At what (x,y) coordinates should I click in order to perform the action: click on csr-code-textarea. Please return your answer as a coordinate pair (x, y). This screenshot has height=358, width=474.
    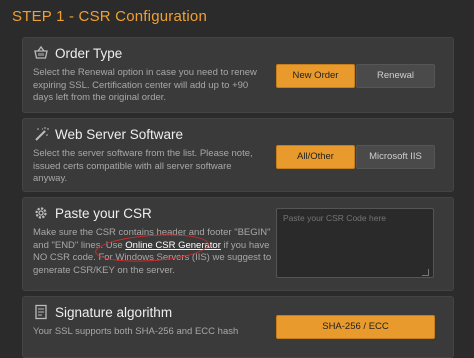
    Looking at the image, I should click on (355, 243).